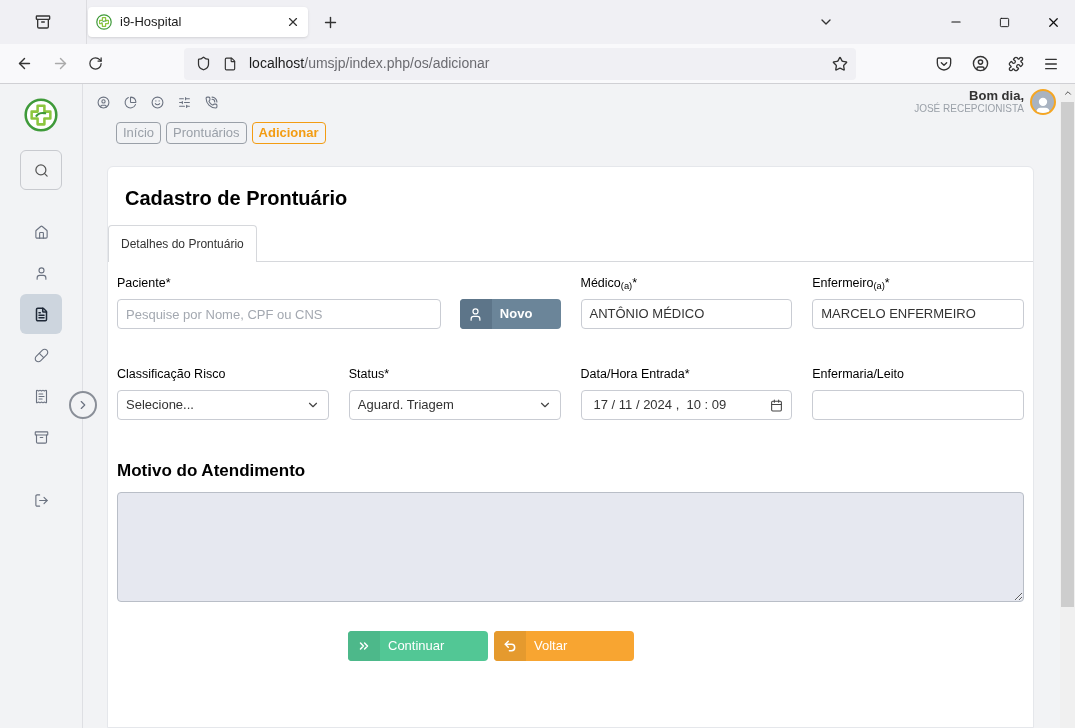 This screenshot has width=1075, height=728. Describe the element at coordinates (520, 63) in the screenshot. I see `address-bar: localhost/umsjp/index.php/os/adicionar` at that location.